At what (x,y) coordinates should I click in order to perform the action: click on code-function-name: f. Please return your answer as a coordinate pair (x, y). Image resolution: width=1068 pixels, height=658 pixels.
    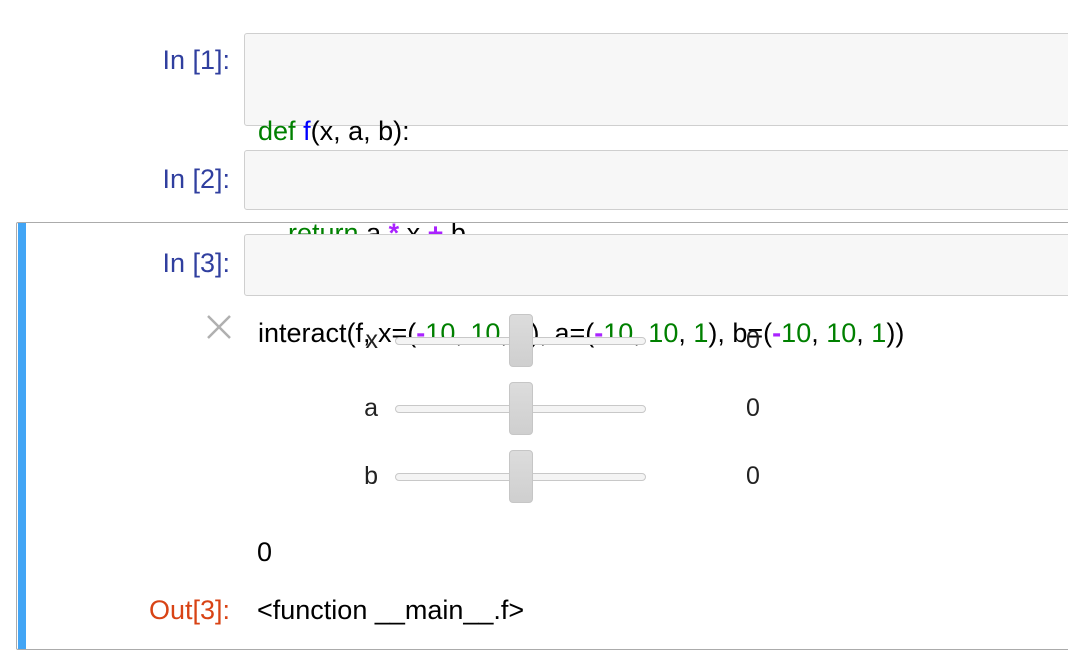
    Looking at the image, I should click on (307, 131).